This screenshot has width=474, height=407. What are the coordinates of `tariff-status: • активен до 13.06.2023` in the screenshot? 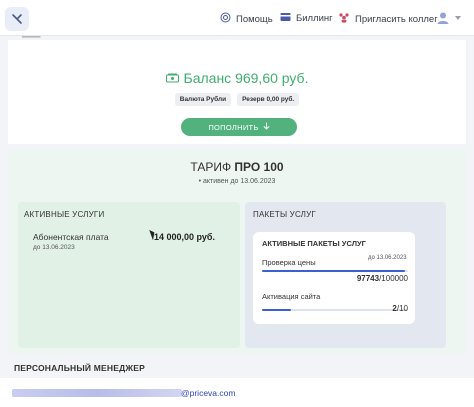 It's located at (237, 181).